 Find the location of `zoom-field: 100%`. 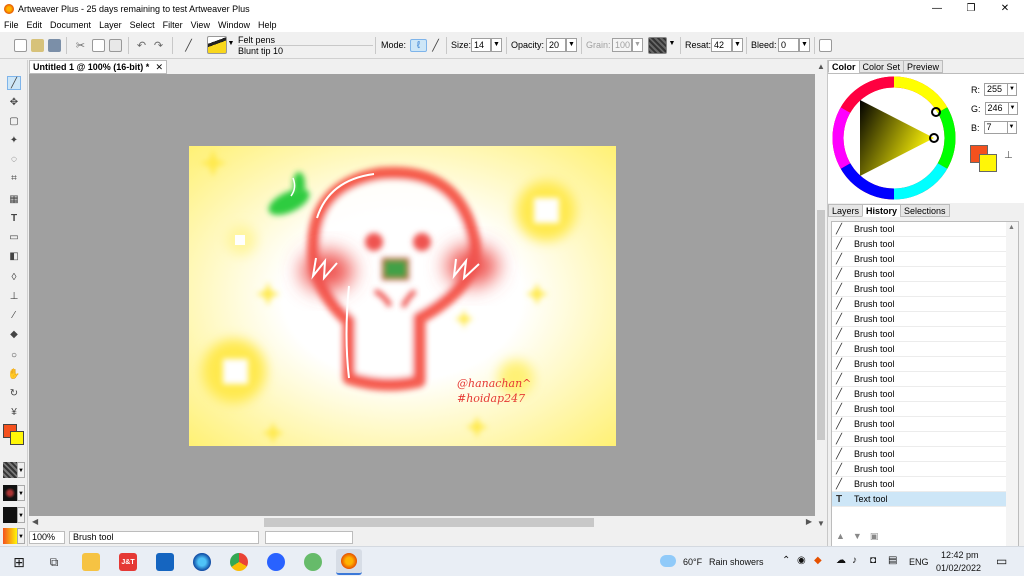

zoom-field: 100% is located at coordinates (47, 537).